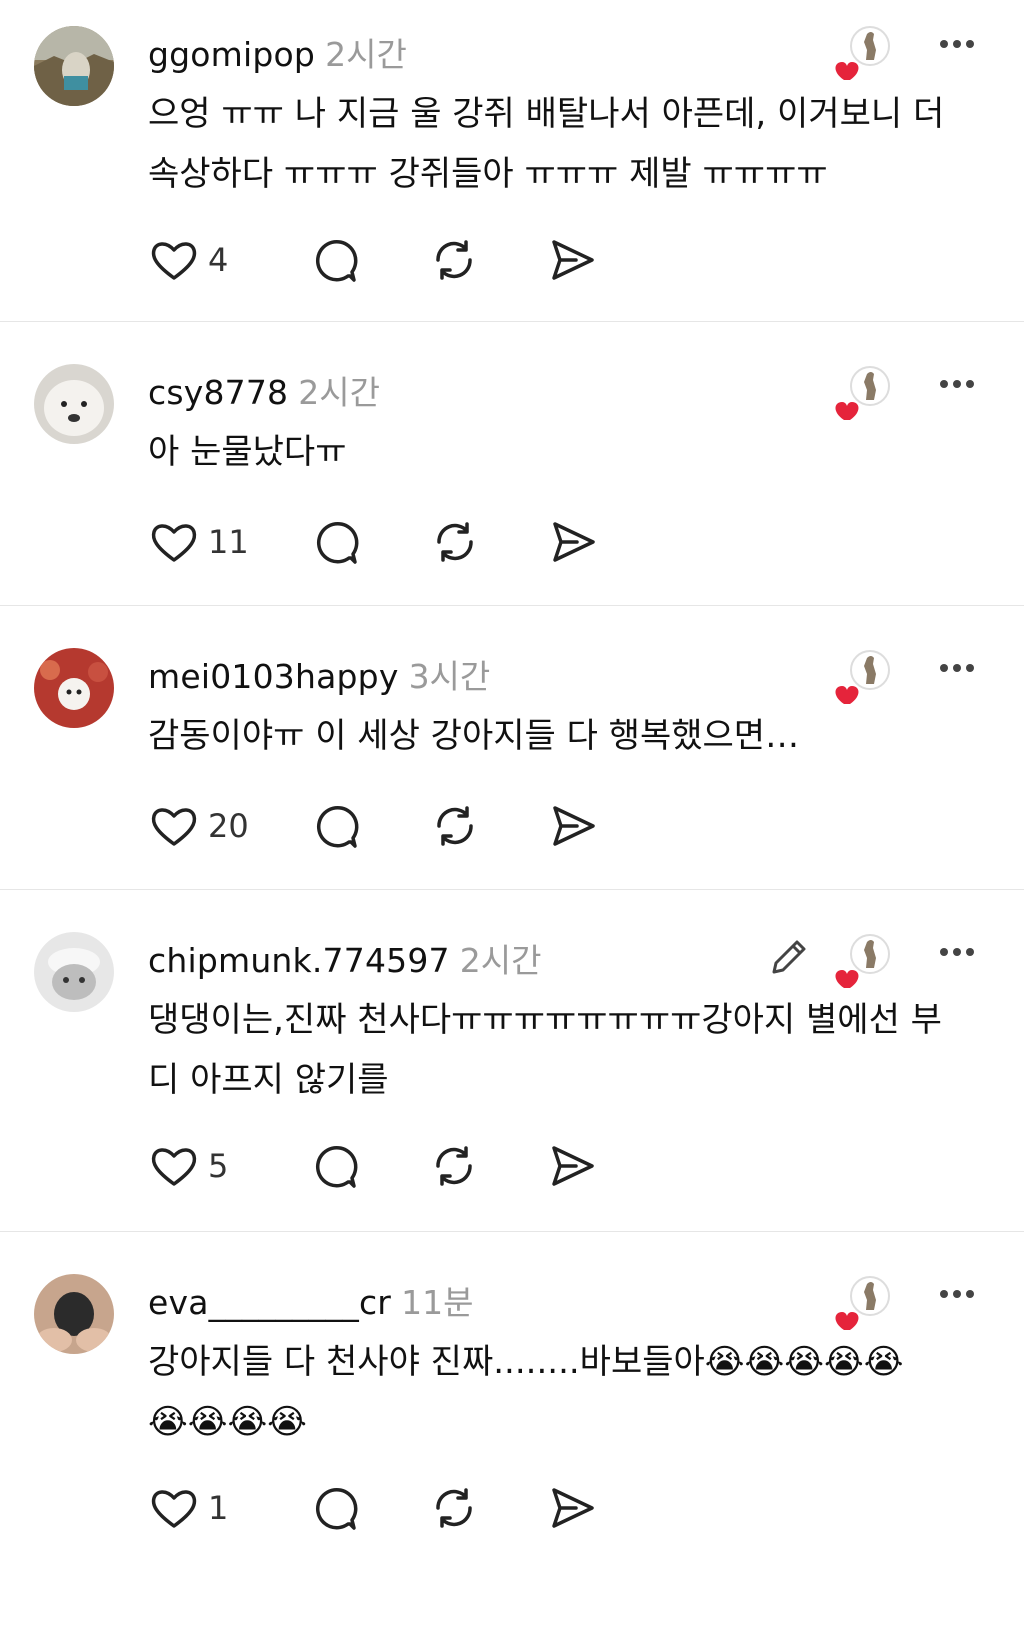  What do you see at coordinates (231, 54) in the screenshot?
I see `username: ggomipop` at bounding box center [231, 54].